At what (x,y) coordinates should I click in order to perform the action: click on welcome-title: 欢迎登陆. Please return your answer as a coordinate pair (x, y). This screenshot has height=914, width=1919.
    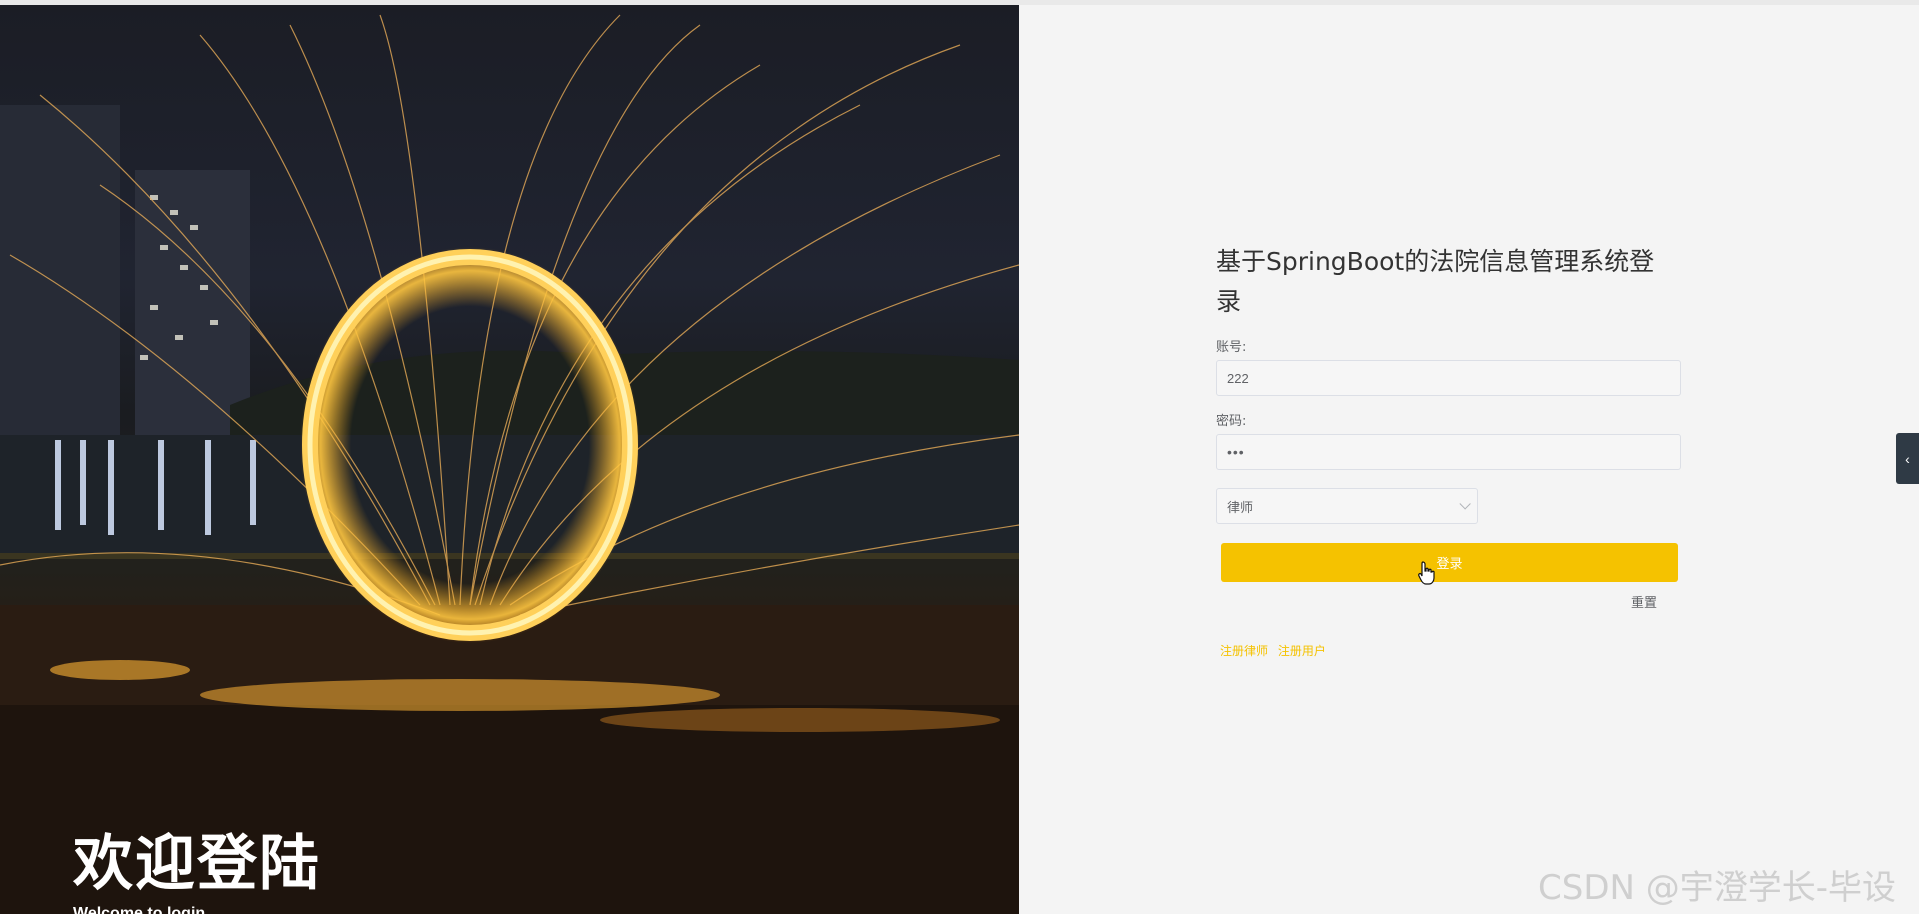
    Looking at the image, I should click on (197, 864).